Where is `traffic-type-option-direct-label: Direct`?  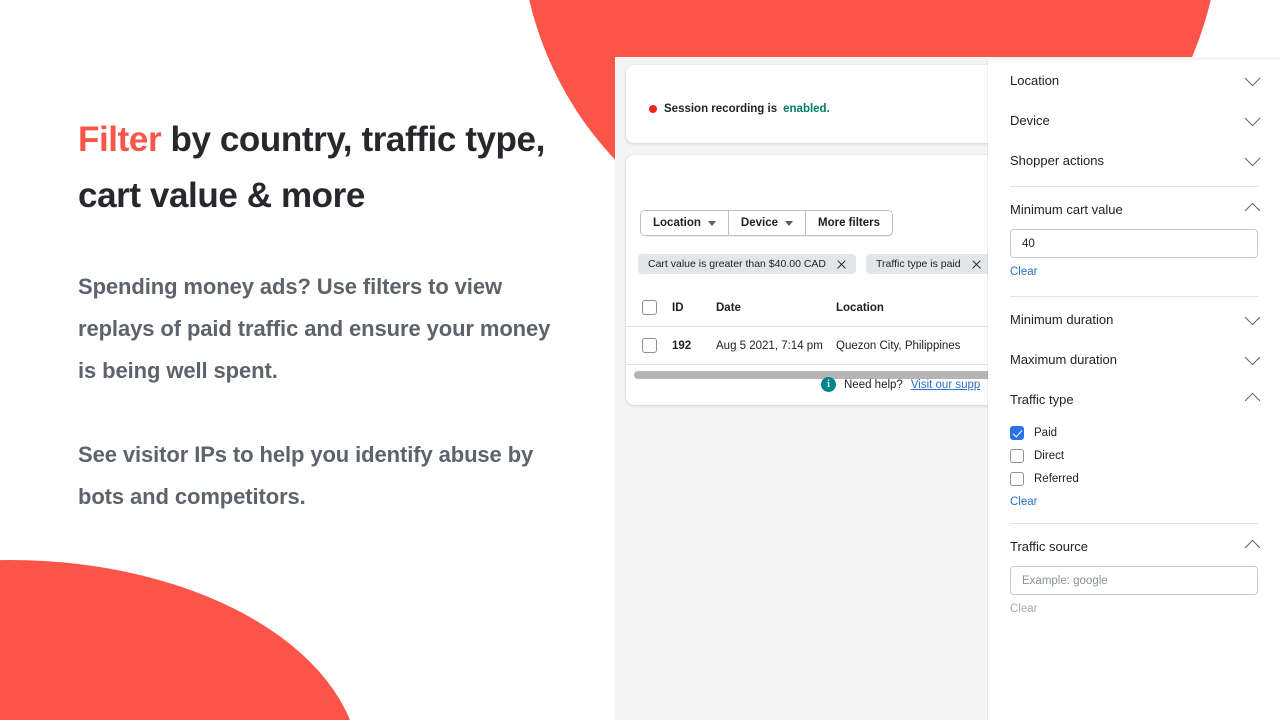 traffic-type-option-direct-label: Direct is located at coordinates (1049, 455).